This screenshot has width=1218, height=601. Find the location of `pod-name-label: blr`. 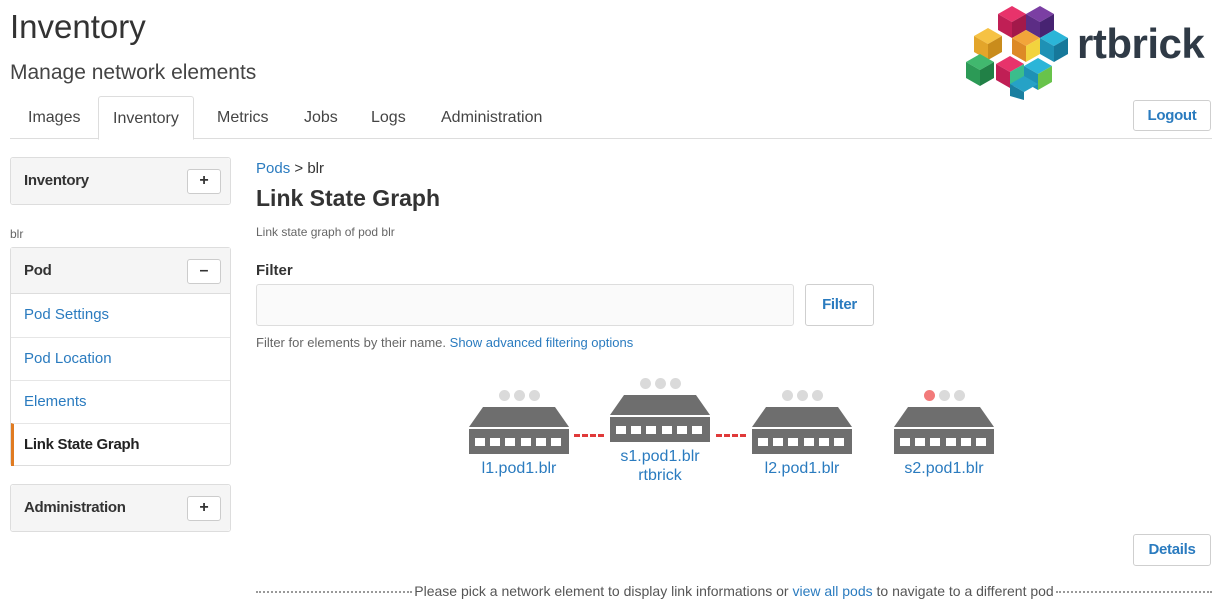

pod-name-label: blr is located at coordinates (17, 234).